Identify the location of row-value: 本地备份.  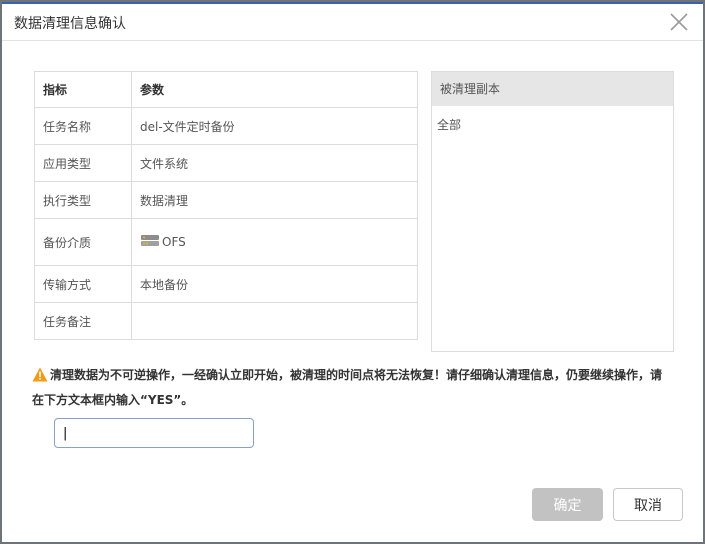
(274, 284).